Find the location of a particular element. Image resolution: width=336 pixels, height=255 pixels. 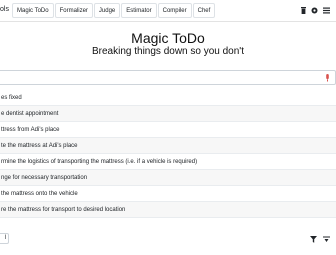

list-item: te the mattress at Adi's place is located at coordinates (168, 146).